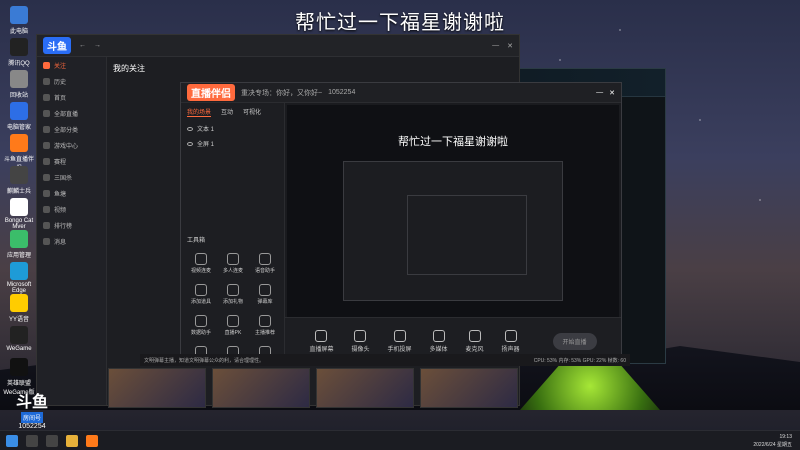 The height and width of the screenshot is (450, 800). What do you see at coordinates (233, 333) in the screenshot?
I see `tool-label: 直播PK` at bounding box center [233, 333].